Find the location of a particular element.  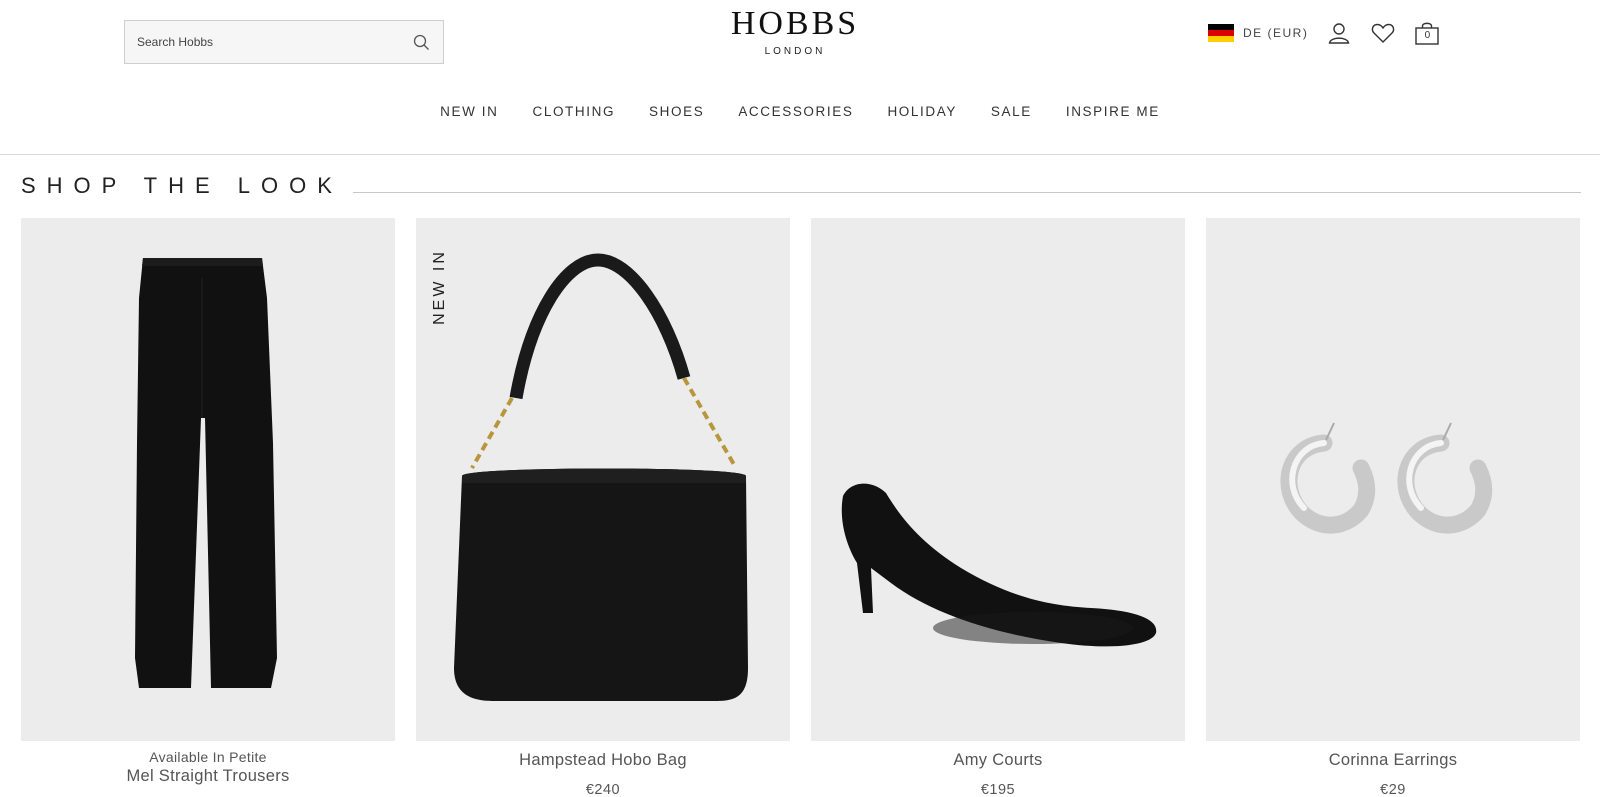

shopping-bag-icon: 0 is located at coordinates (1427, 33).